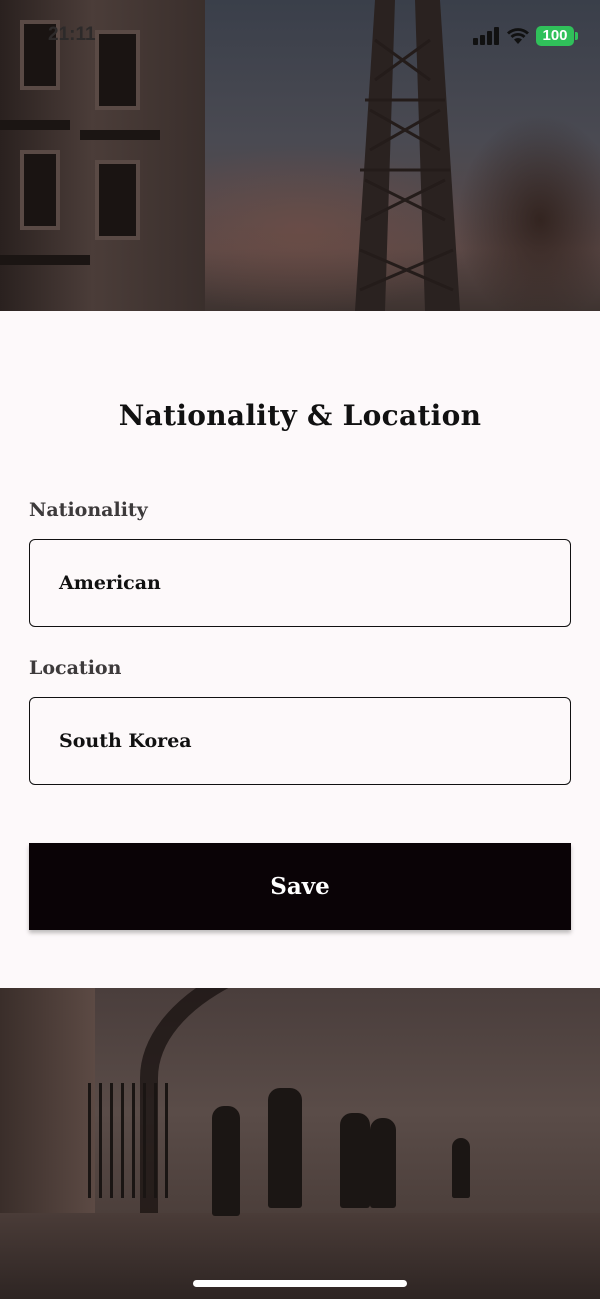 Image resolution: width=600 pixels, height=1299 pixels. I want to click on location-field: South Korea, so click(300, 741).